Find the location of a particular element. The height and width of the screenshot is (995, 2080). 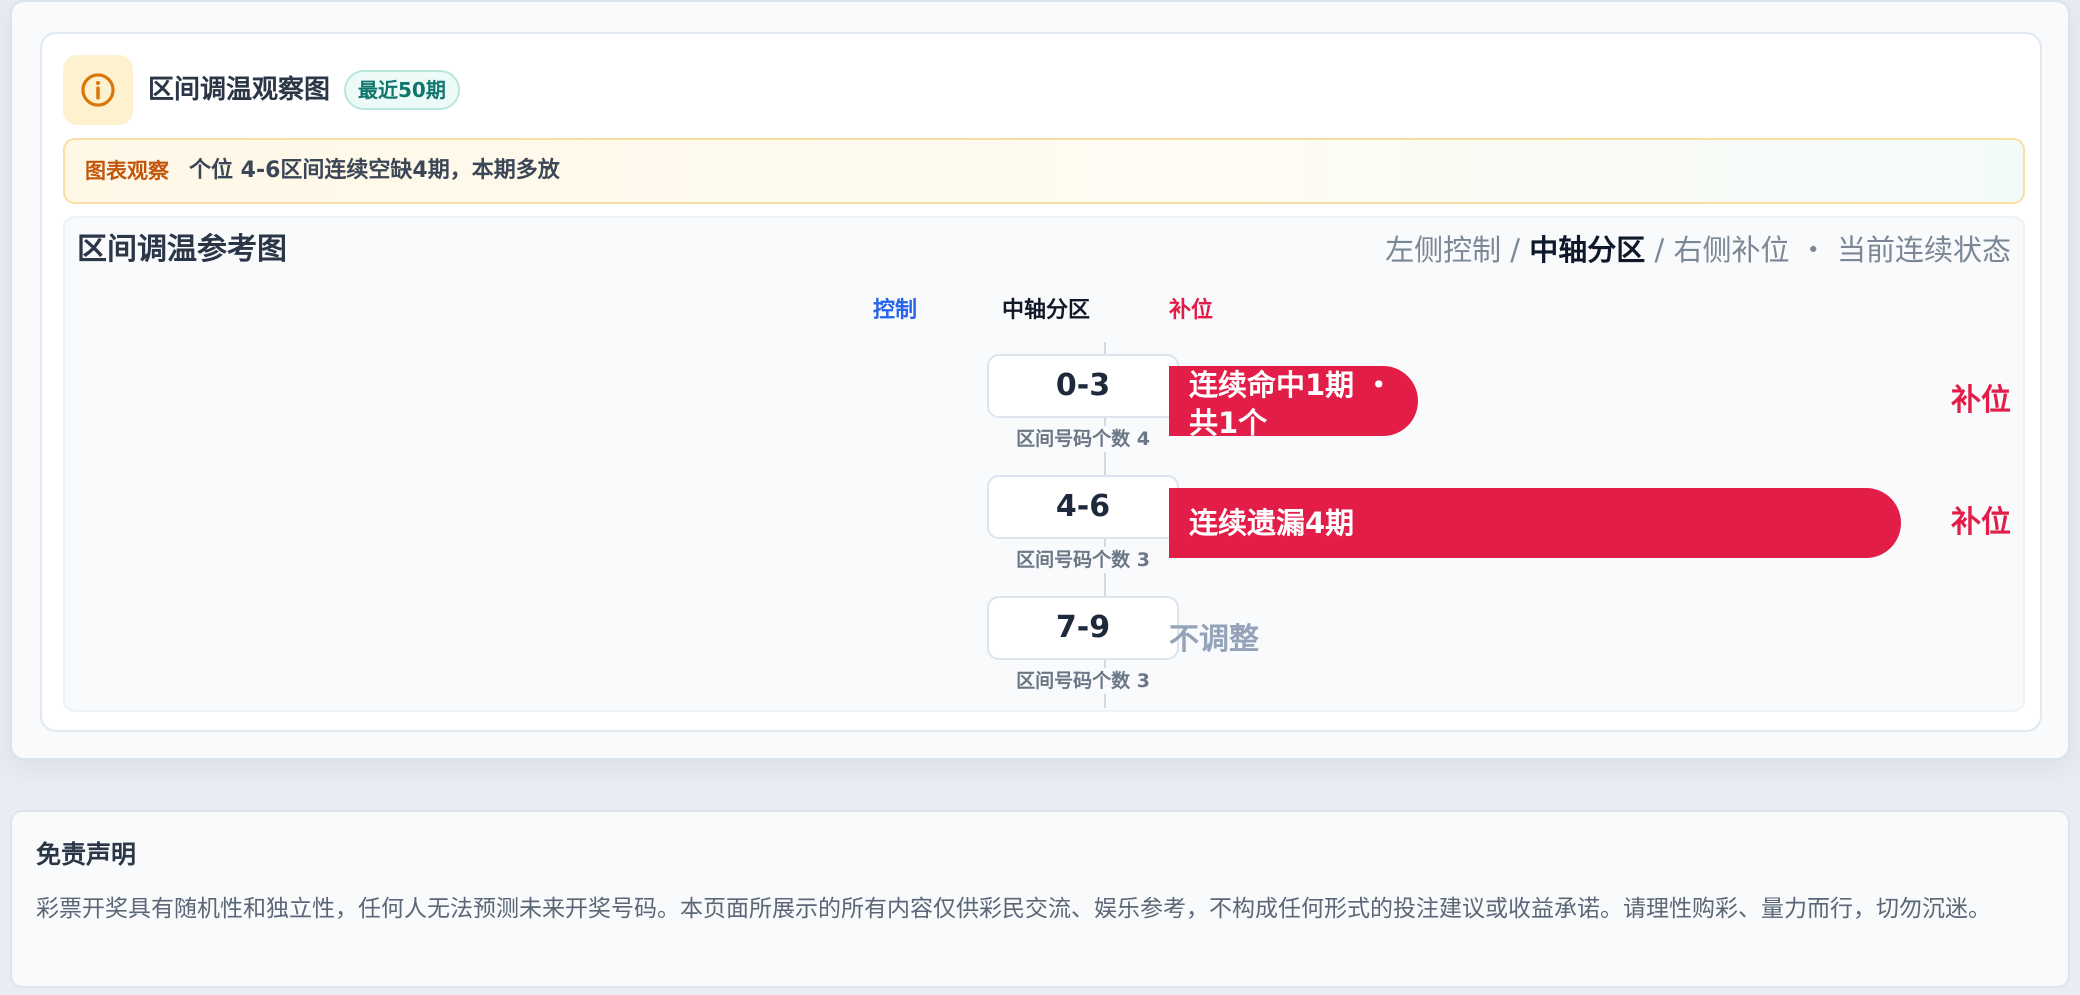

chart-title: 区间调温参考图 is located at coordinates (182, 249).